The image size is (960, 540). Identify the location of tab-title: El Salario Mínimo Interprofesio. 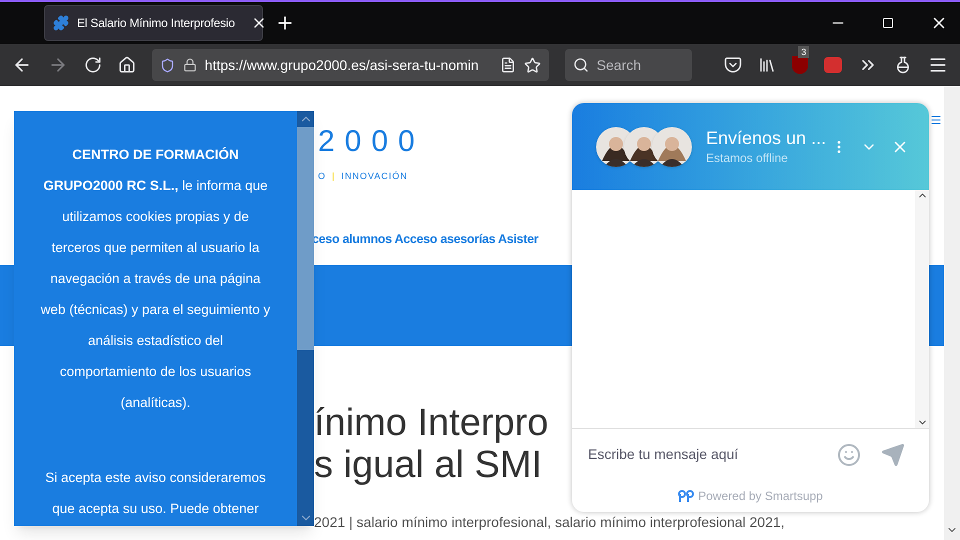
(156, 23).